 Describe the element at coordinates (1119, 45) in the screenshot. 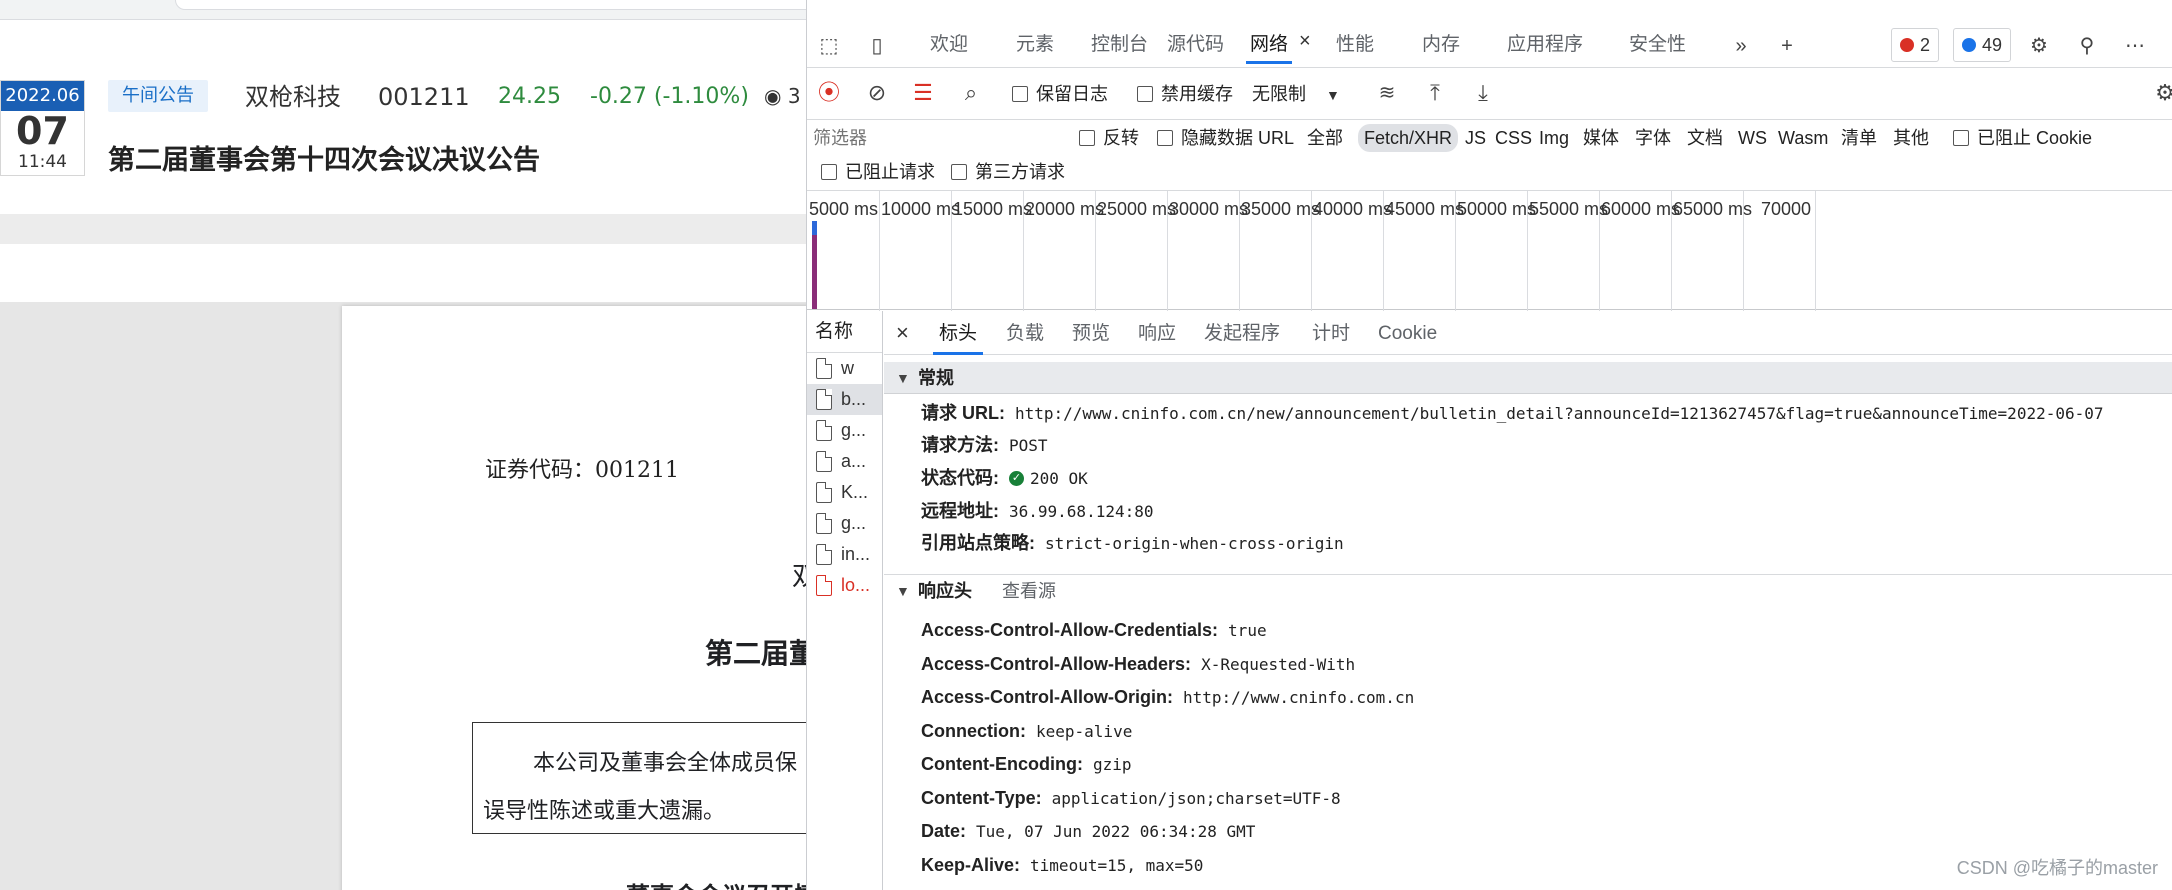

I see `tab-console: 控制台` at that location.